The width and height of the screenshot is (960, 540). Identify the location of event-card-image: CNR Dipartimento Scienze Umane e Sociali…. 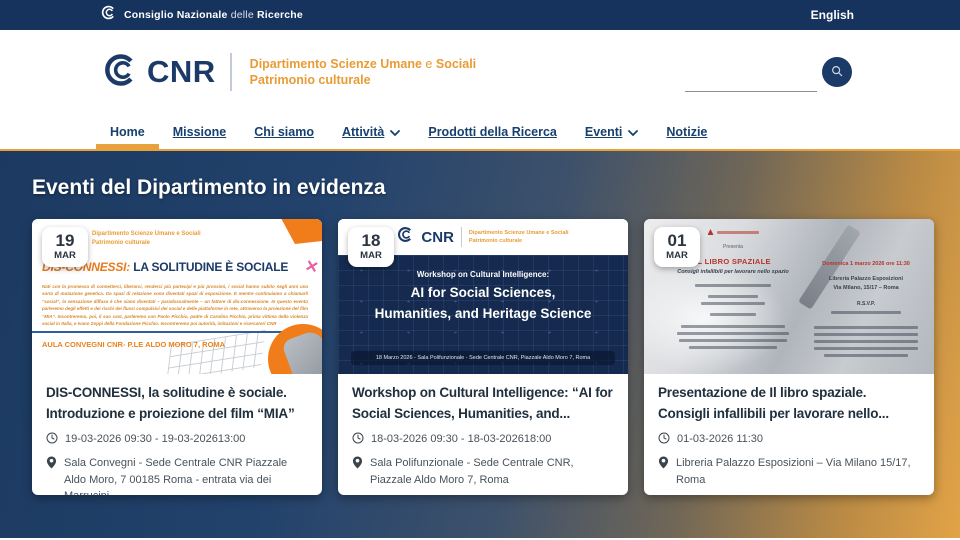
(483, 296).